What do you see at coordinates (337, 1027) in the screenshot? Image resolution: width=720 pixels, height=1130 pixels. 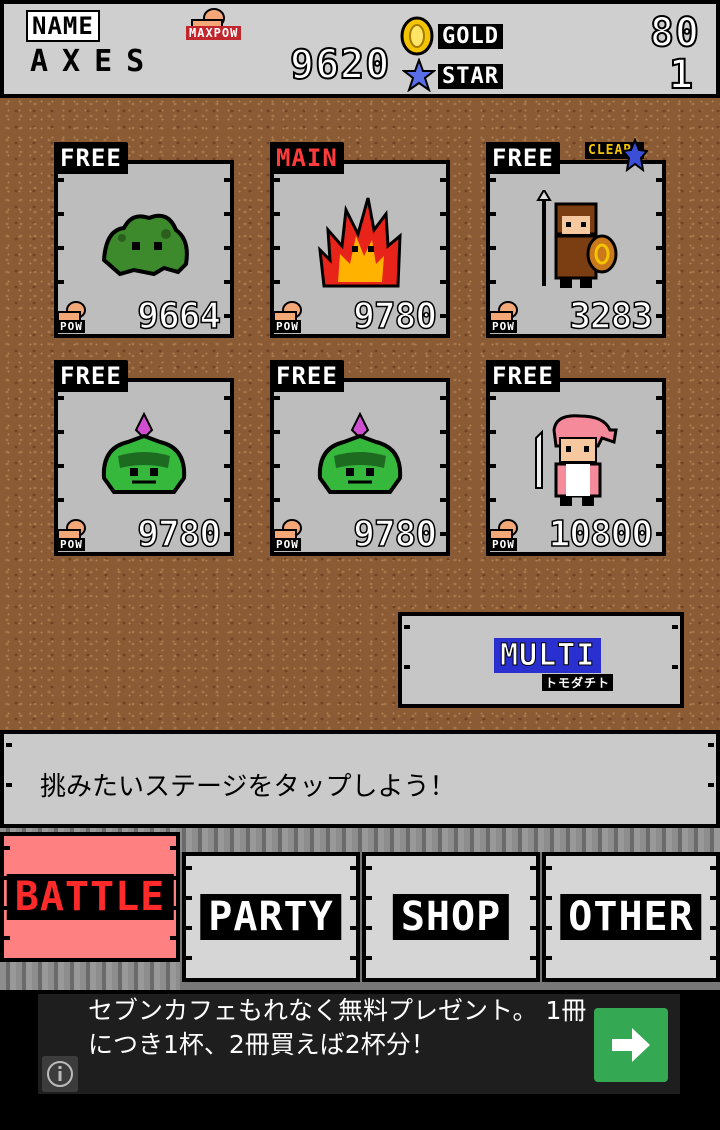 I see `ad-text: セブンカフェもれなく無料プレゼント。 1冊につき1杯、2冊買えば2杯分！` at bounding box center [337, 1027].